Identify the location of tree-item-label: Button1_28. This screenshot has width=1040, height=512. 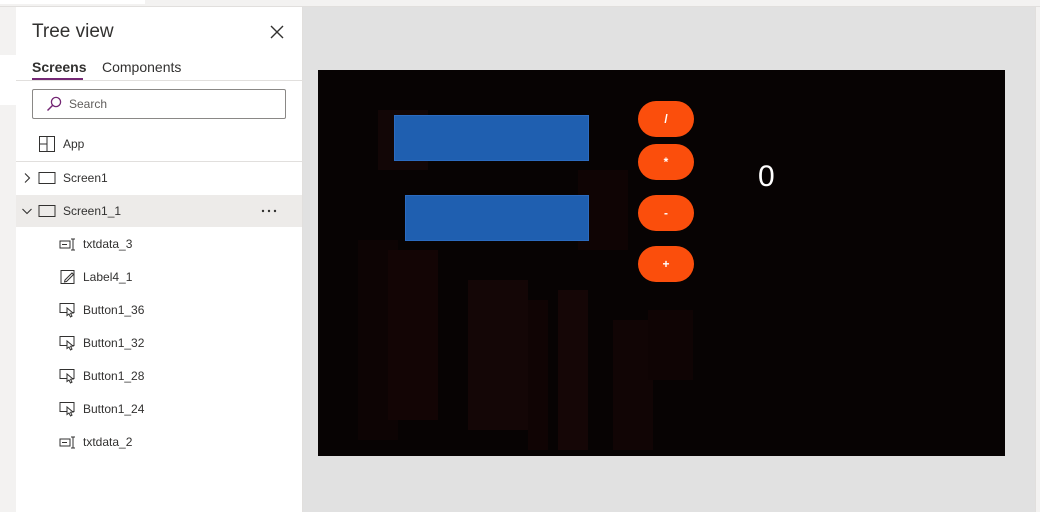
(114, 376).